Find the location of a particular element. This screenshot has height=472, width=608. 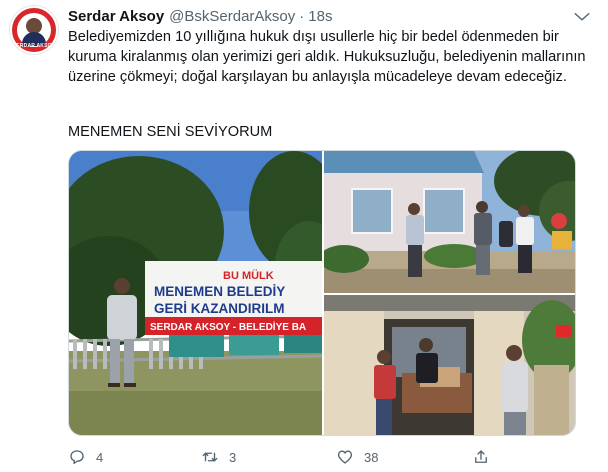

action-bar: 4 3 38 is located at coordinates (288, 457).